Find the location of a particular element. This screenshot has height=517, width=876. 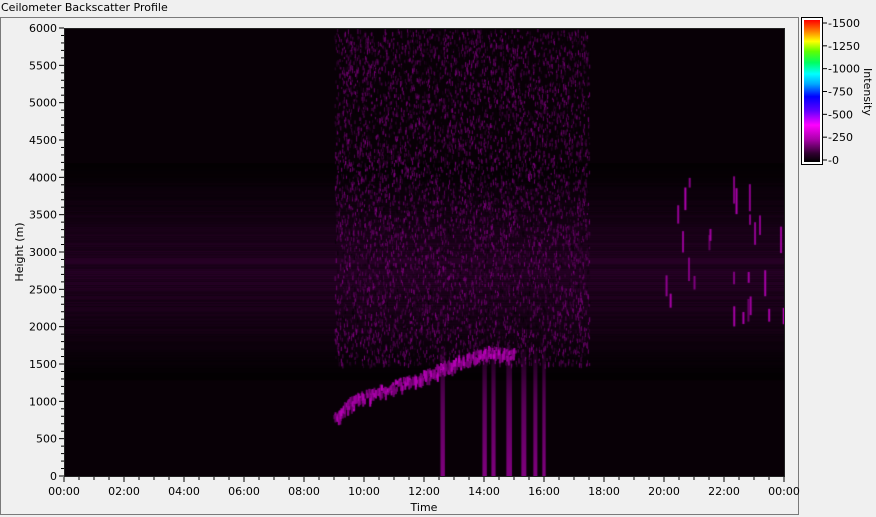

x-axis-label: Time is located at coordinates (424, 507).